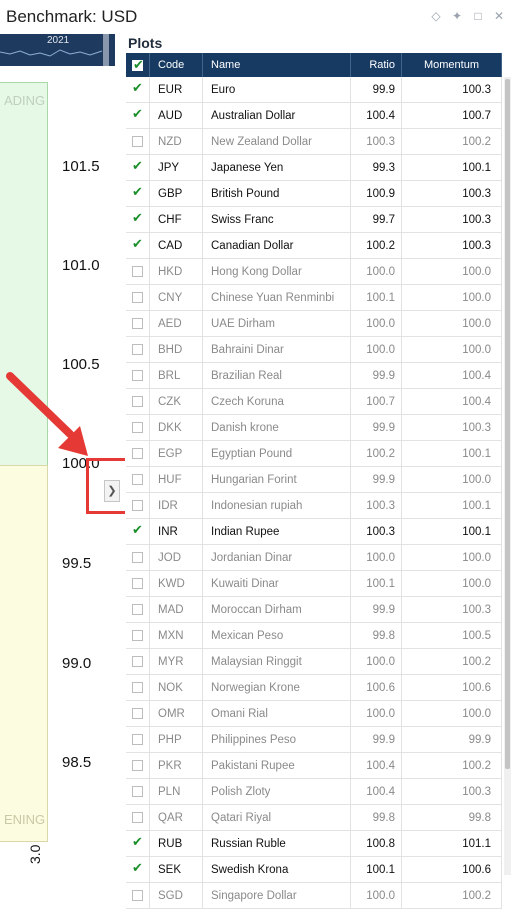  What do you see at coordinates (314, 116) in the screenshot?
I see `table-row: AUDAustralian Dollar100.4100.7` at bounding box center [314, 116].